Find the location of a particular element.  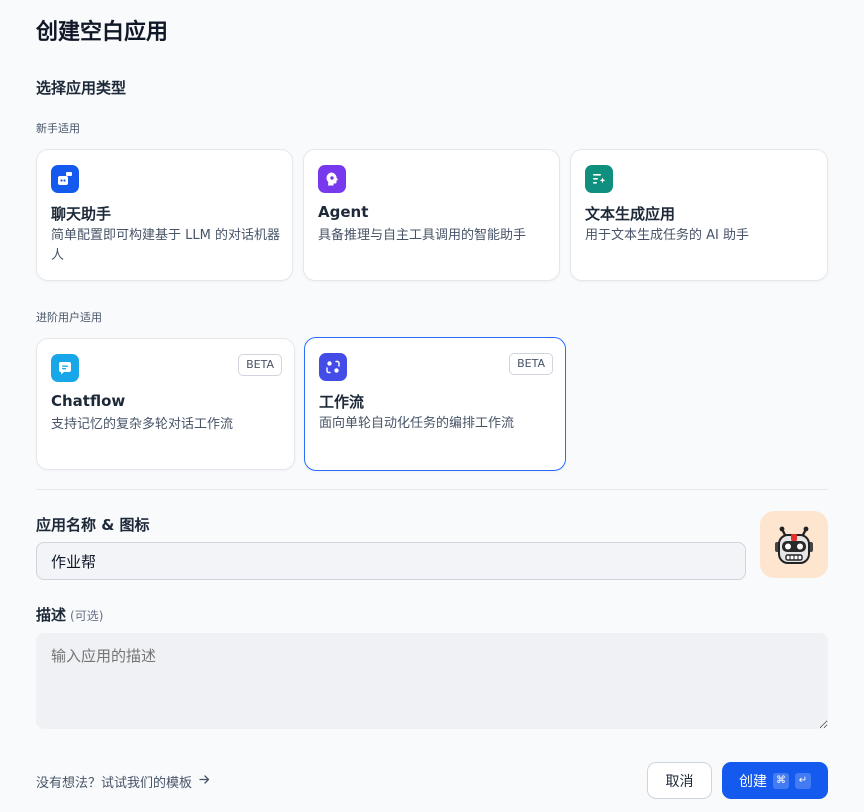

app-type-card-chatbot: 聊天助手 简单配置即可构建基于 LLM 的对话机器人 is located at coordinates (164, 215).